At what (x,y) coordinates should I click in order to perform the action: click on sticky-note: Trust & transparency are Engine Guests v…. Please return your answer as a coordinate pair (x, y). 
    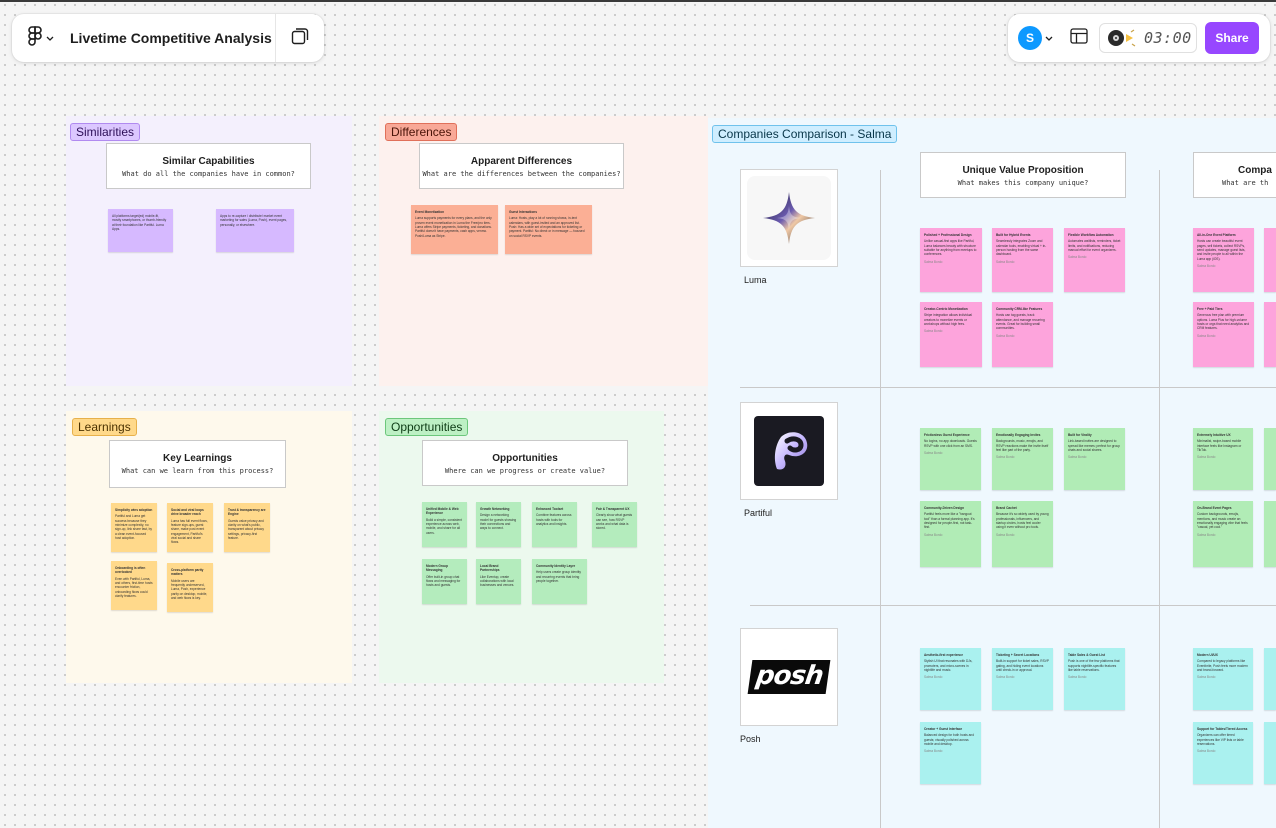
    Looking at the image, I should click on (247, 527).